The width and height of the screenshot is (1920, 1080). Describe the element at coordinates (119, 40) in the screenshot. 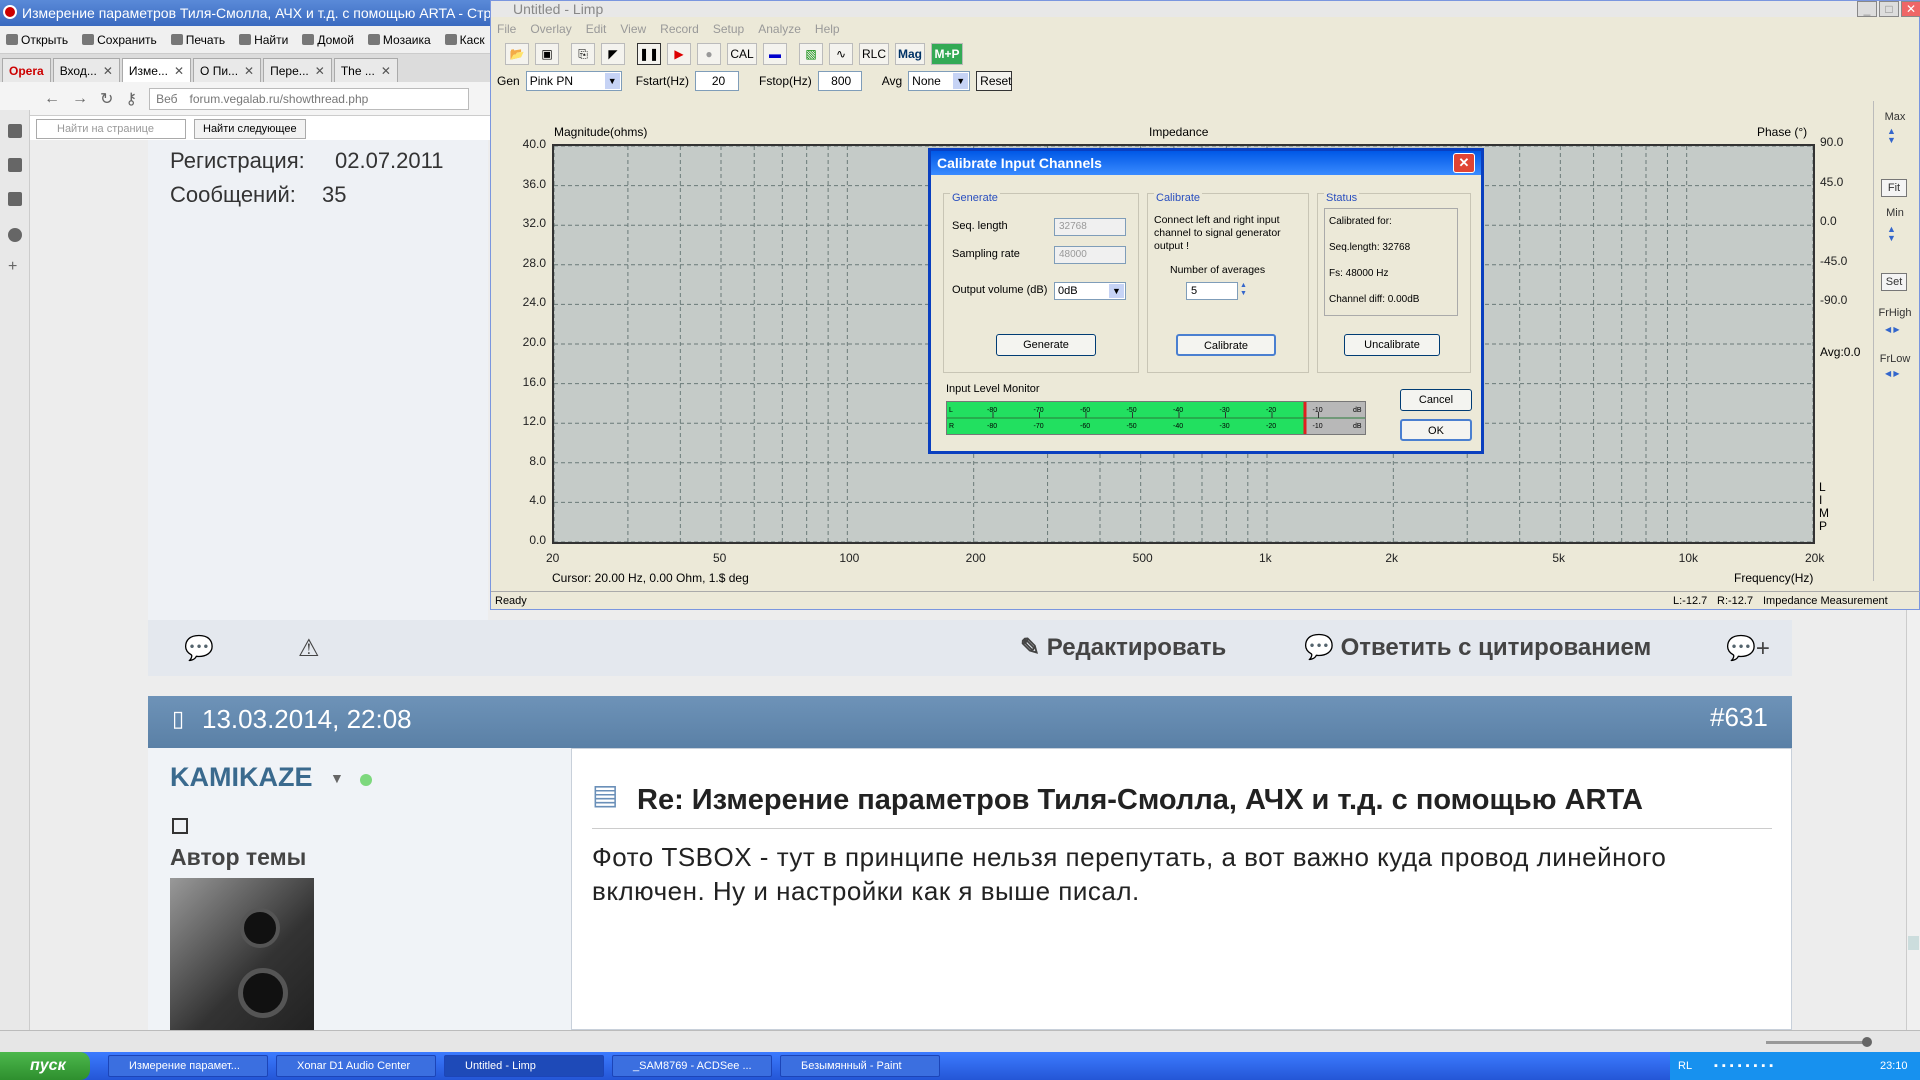

I see `save-button: Сохранить` at that location.